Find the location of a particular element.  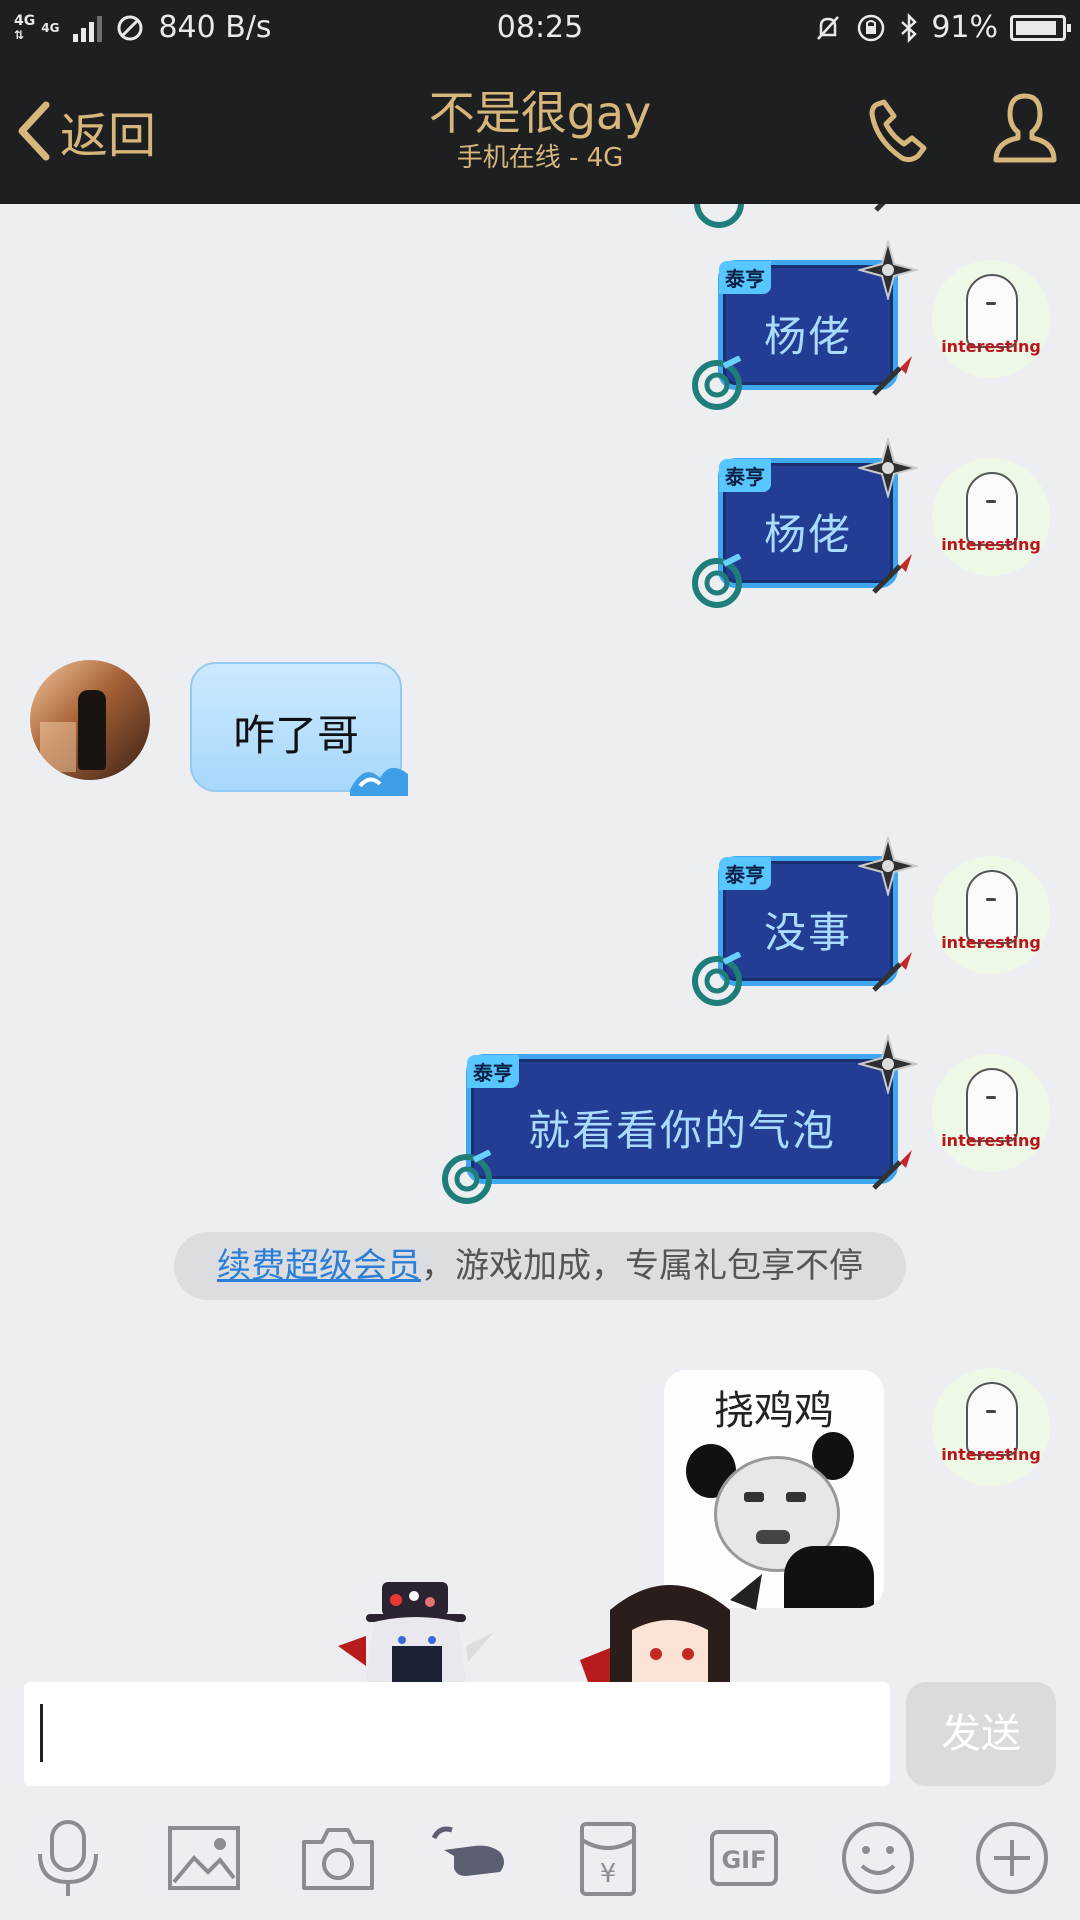

message-input is located at coordinates (457, 1734).